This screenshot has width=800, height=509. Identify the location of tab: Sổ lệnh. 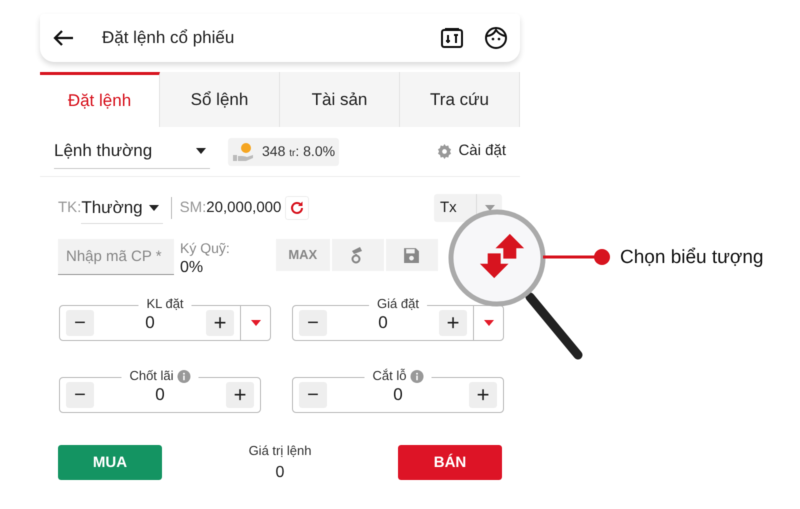
(220, 99).